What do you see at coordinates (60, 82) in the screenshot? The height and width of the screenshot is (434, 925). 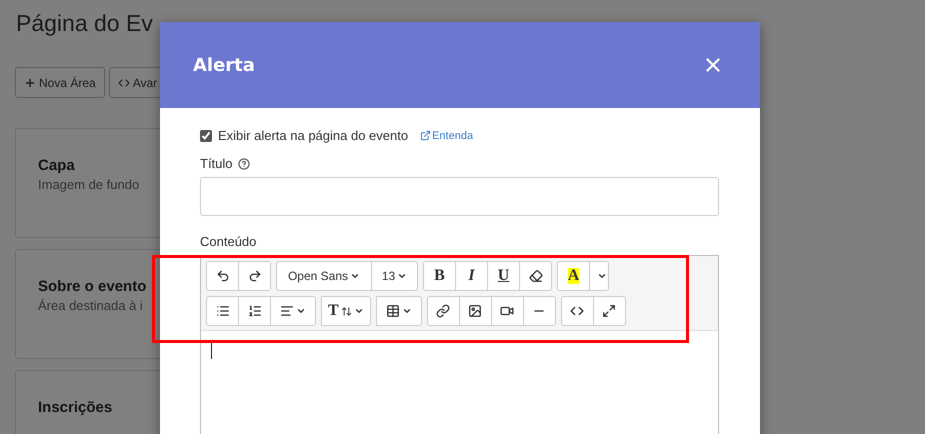 I see `toolbar-button: Nova Área` at bounding box center [60, 82].